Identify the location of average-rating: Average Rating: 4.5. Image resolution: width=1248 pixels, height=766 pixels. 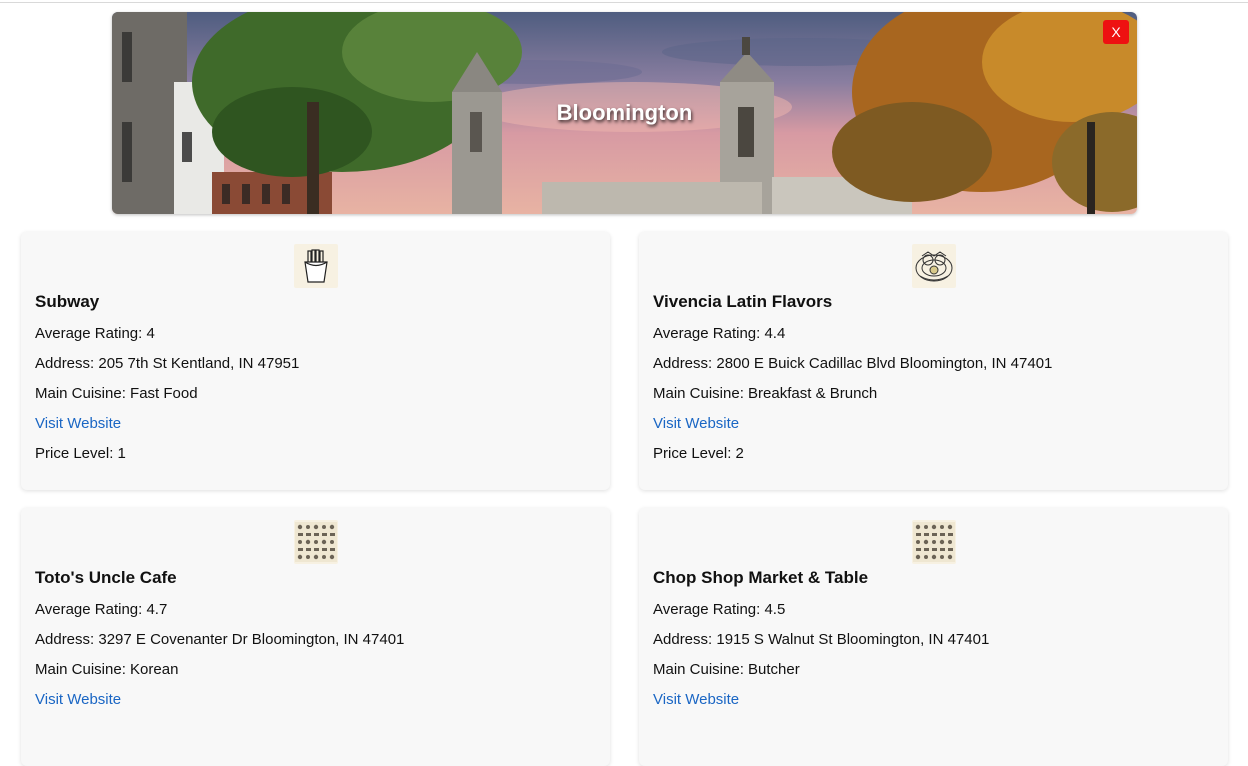
(719, 609).